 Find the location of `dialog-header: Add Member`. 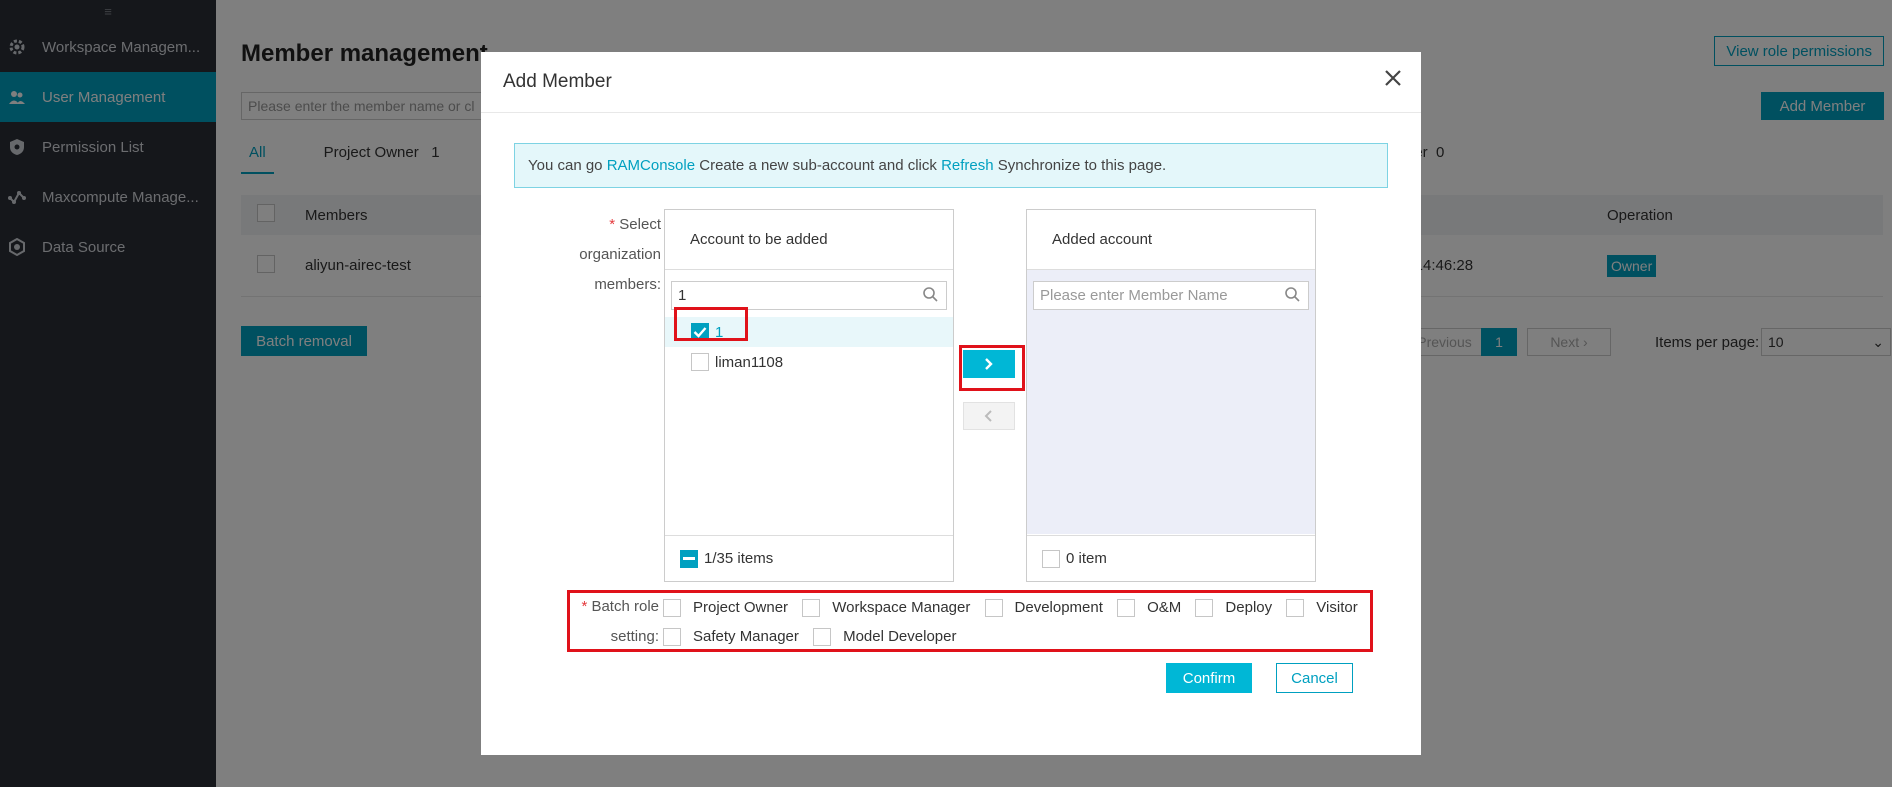

dialog-header: Add Member is located at coordinates (951, 82).